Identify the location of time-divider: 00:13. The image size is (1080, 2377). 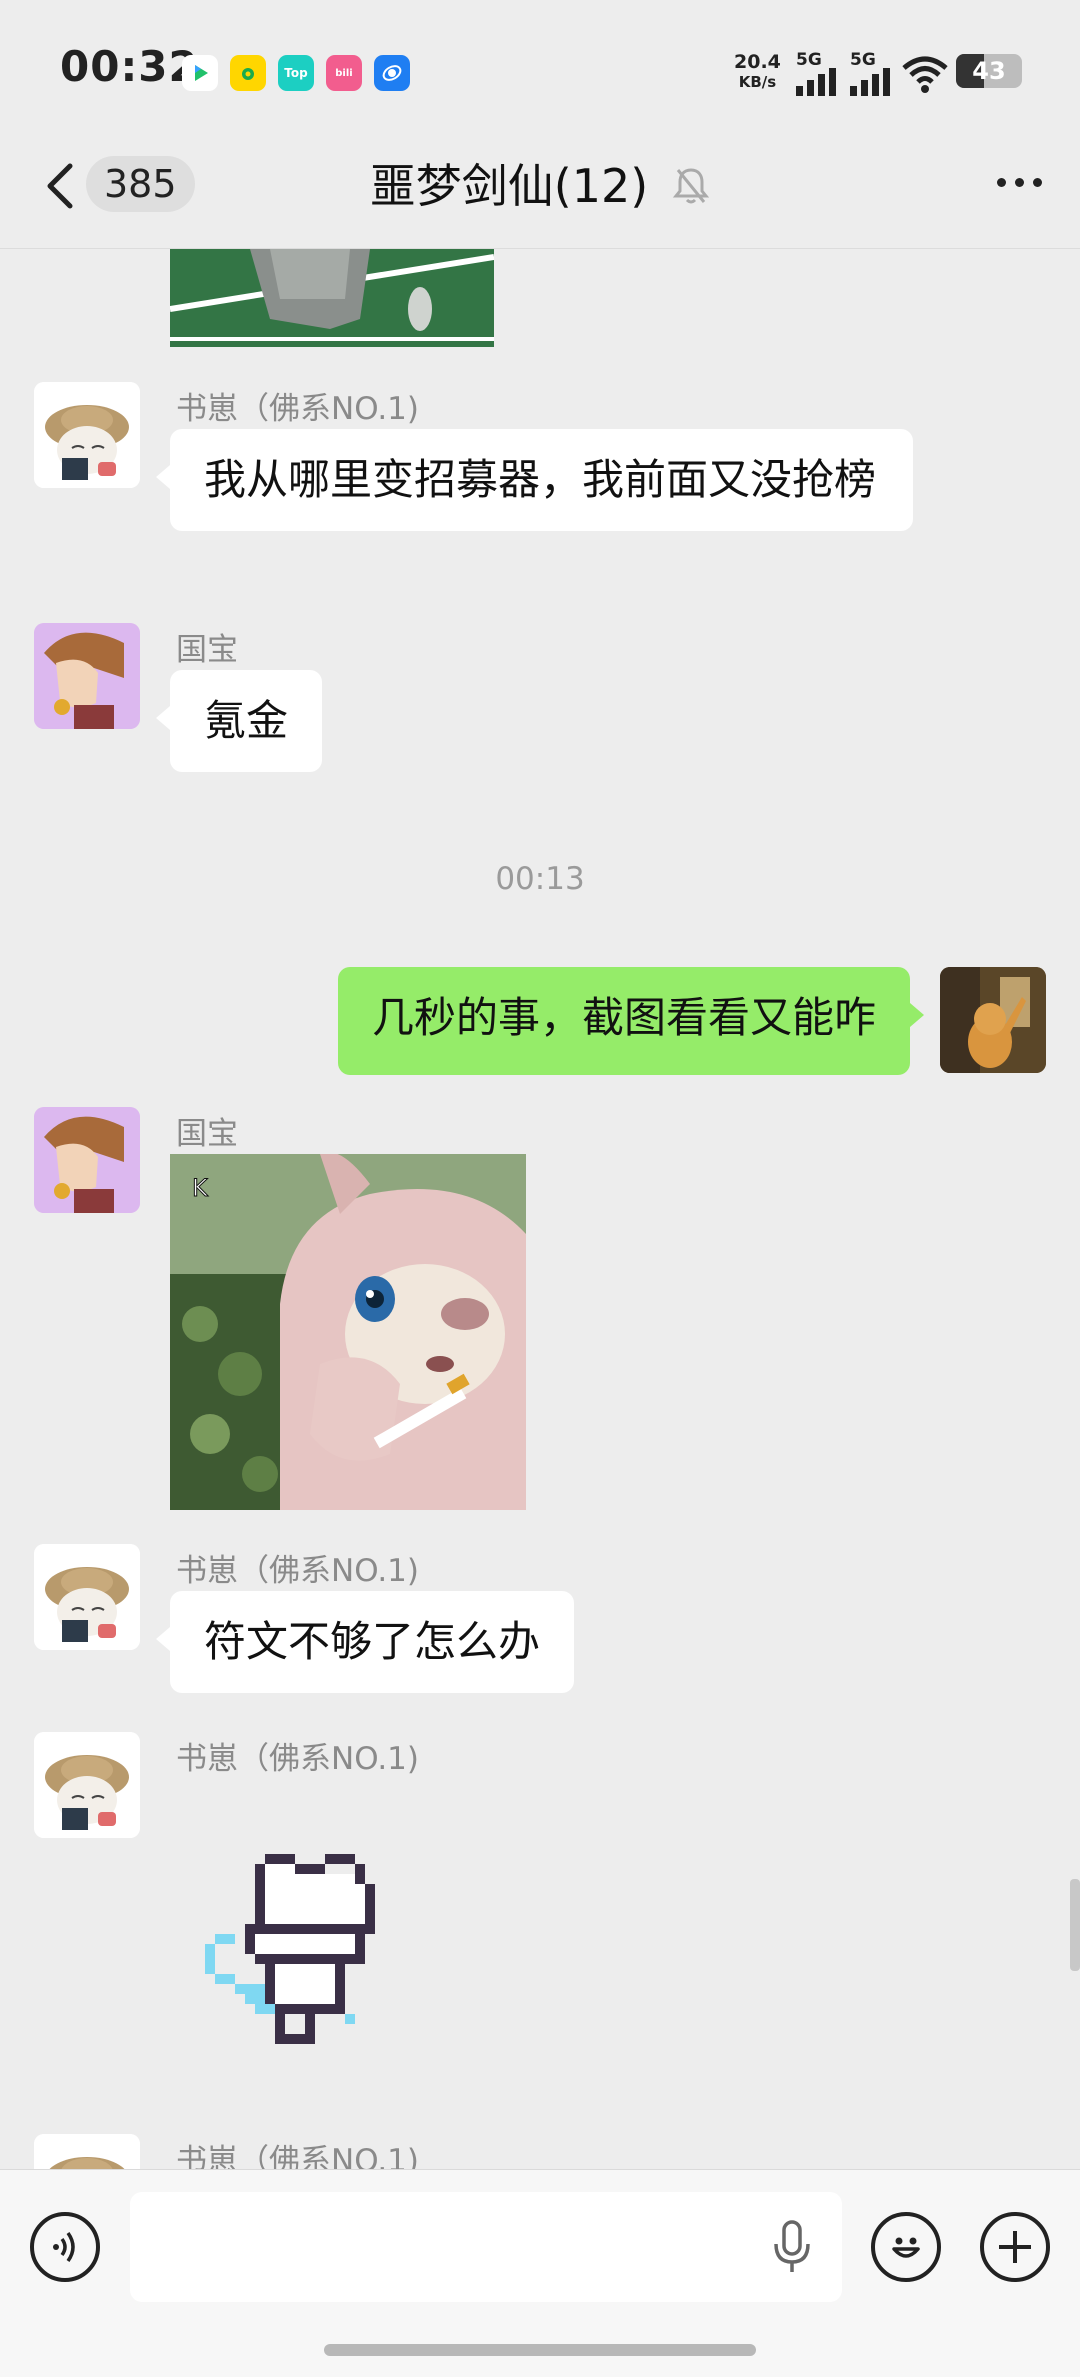
(540, 879).